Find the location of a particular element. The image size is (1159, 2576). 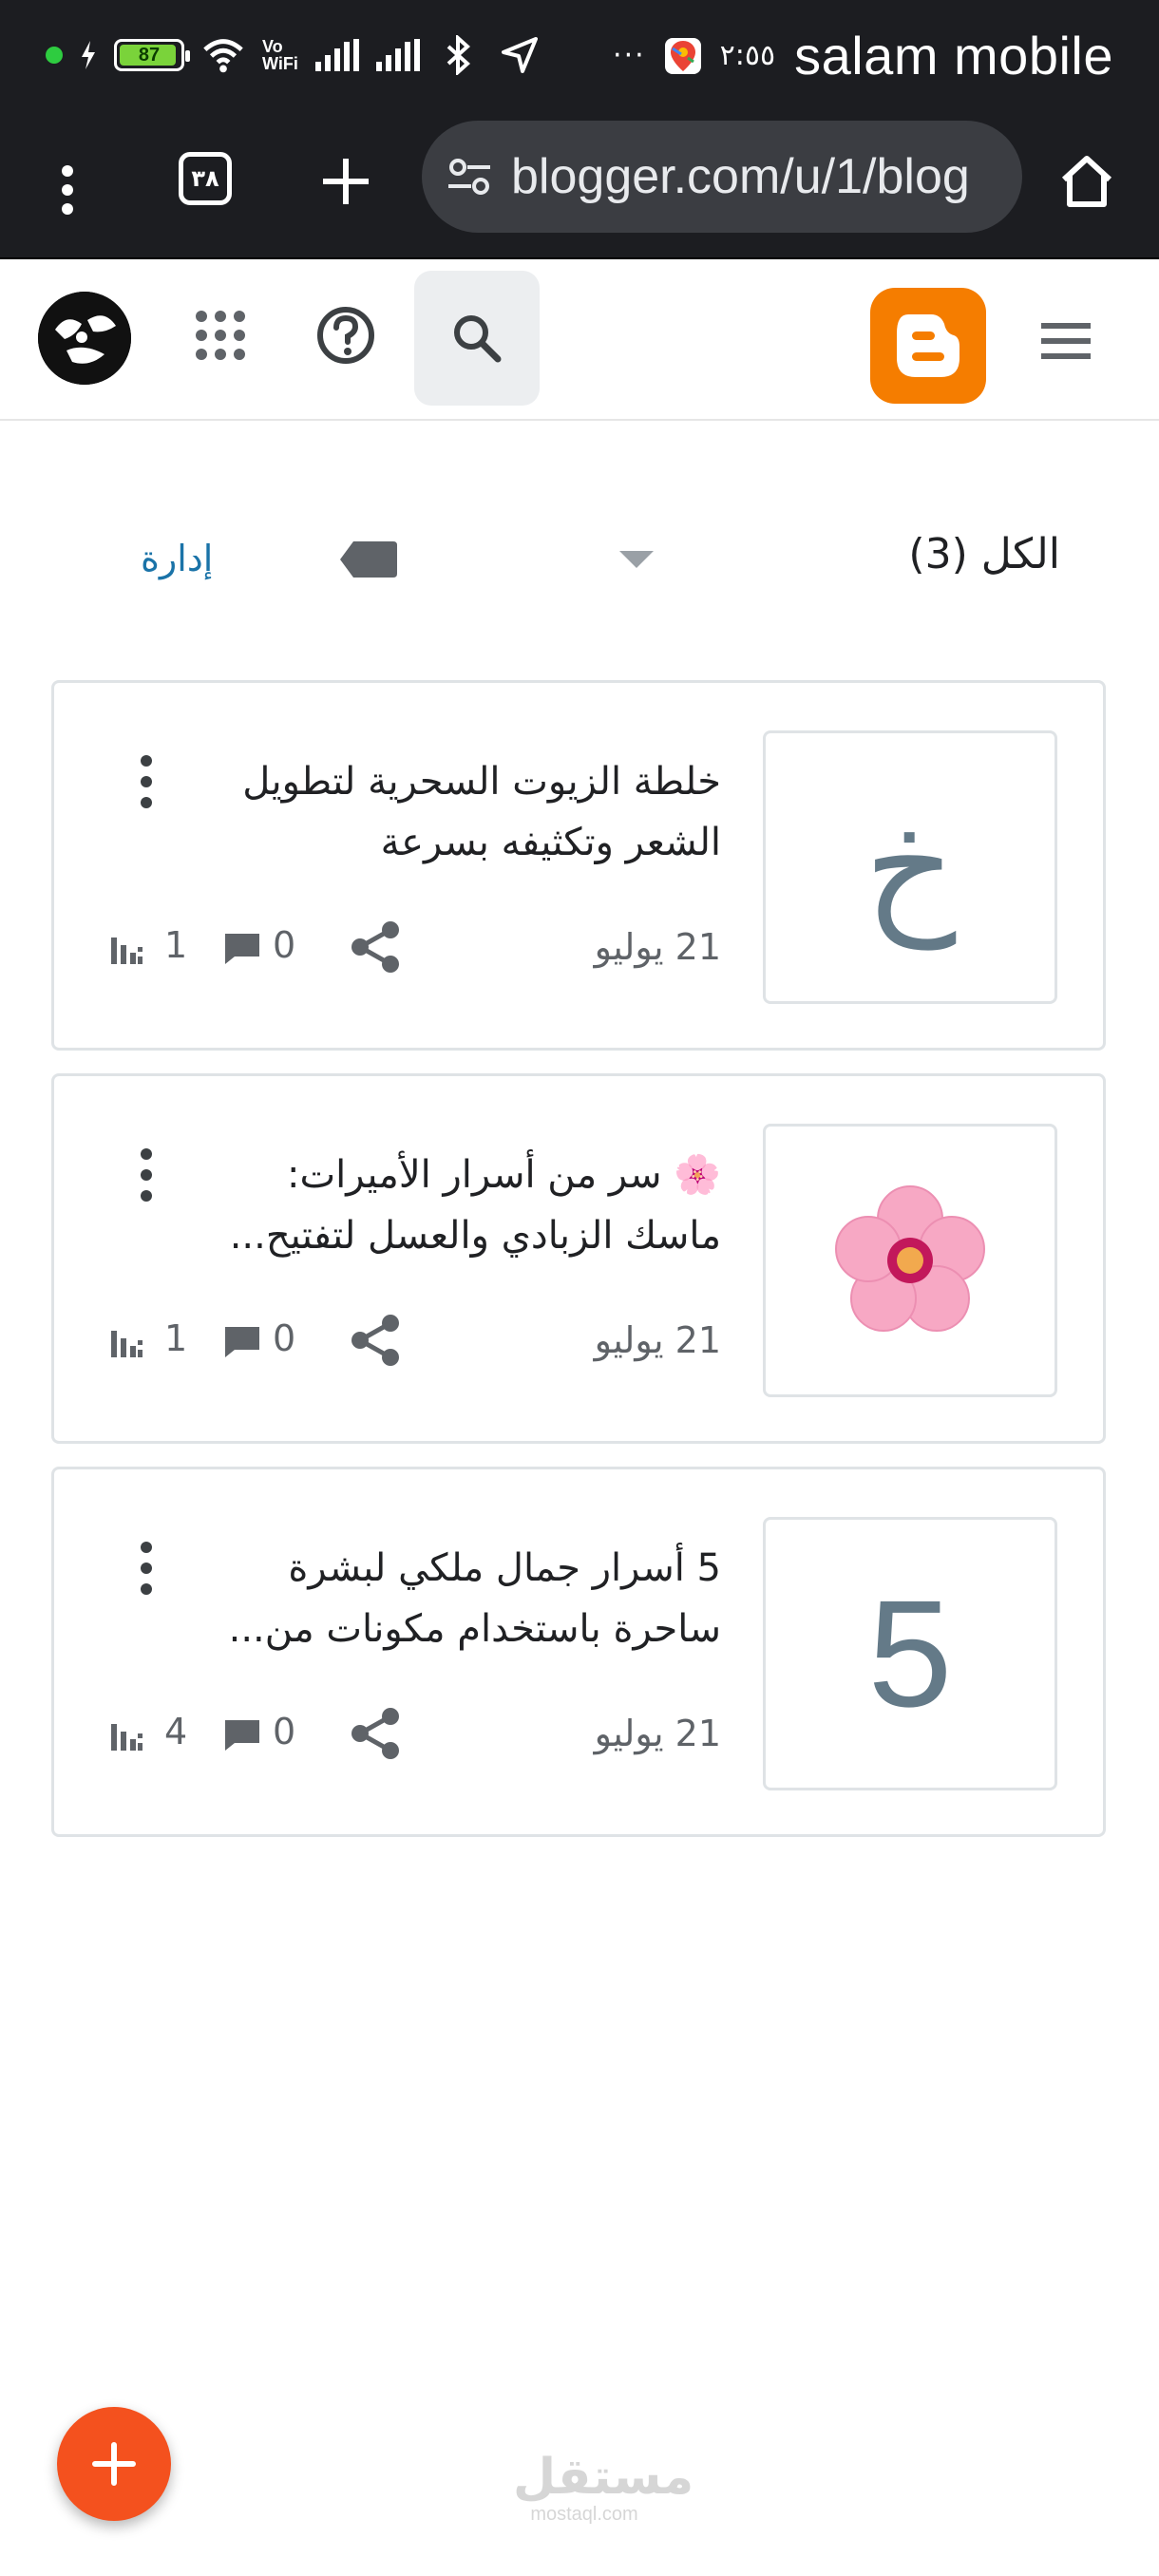

main-menu-button is located at coordinates (1065, 341).